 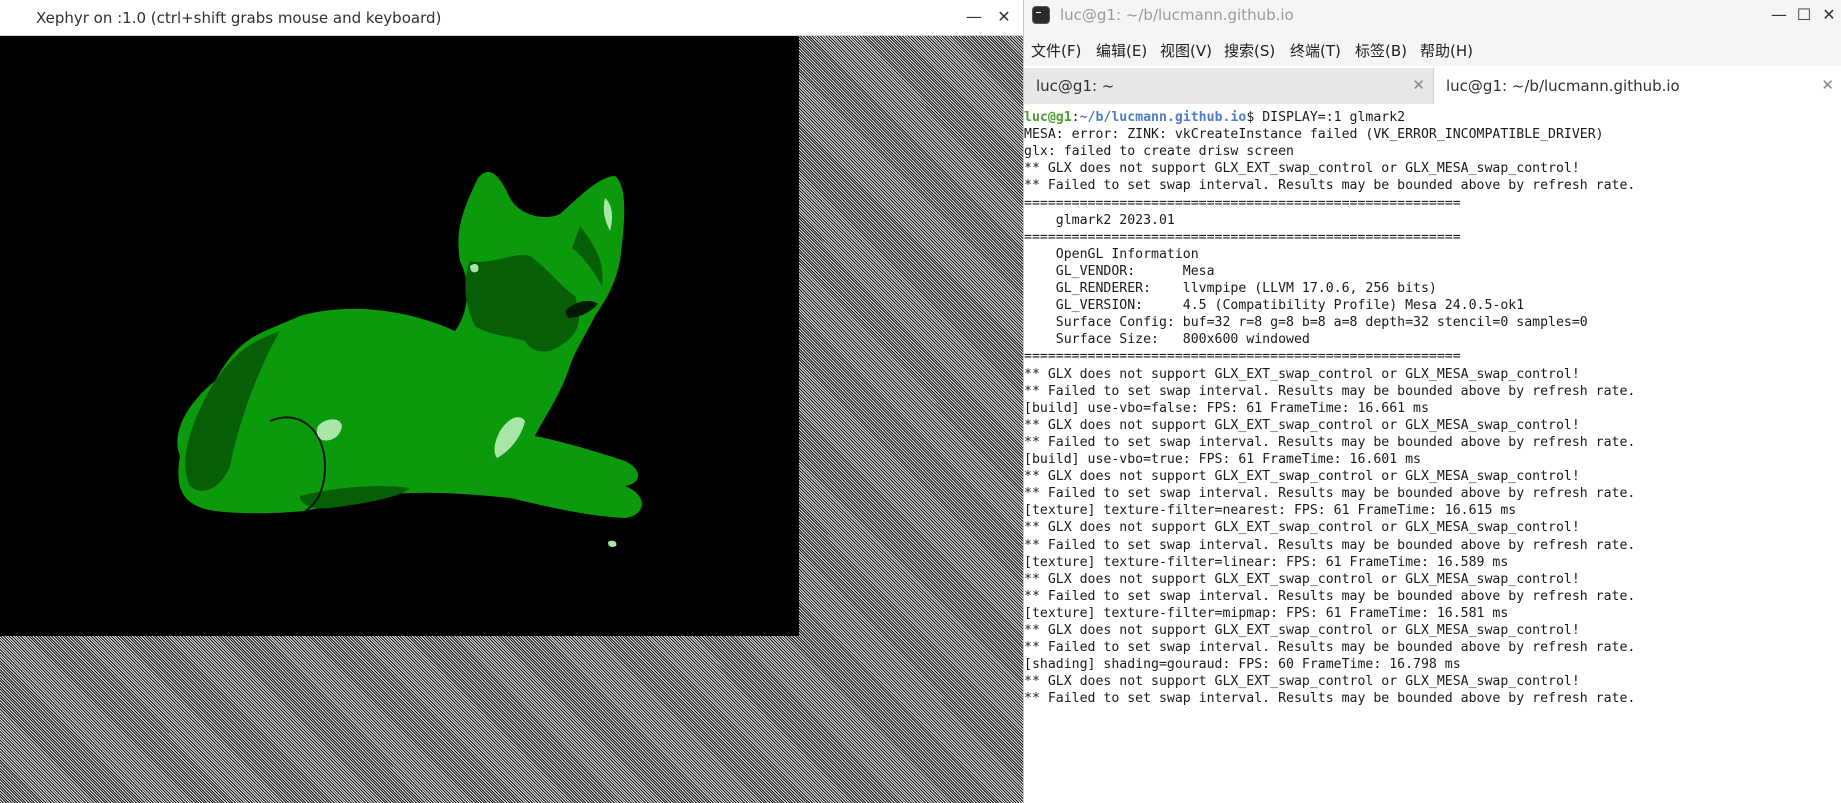 I want to click on maximize-button: ☐, so click(x=1804, y=15).